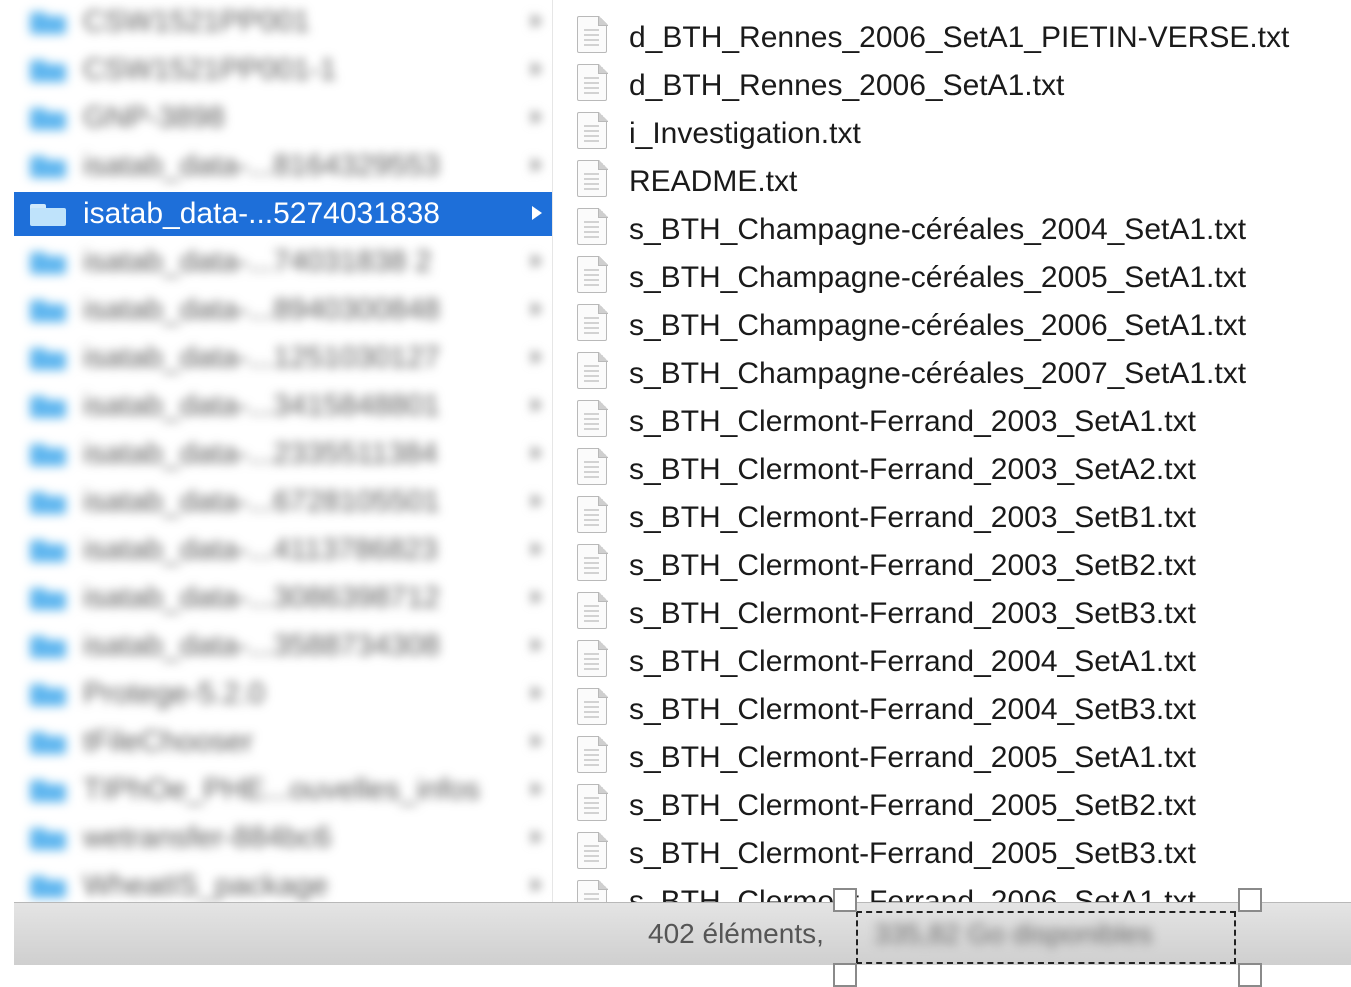 This screenshot has width=1351, height=987. I want to click on folder-row: WheatIS_package, so click(283, 883).